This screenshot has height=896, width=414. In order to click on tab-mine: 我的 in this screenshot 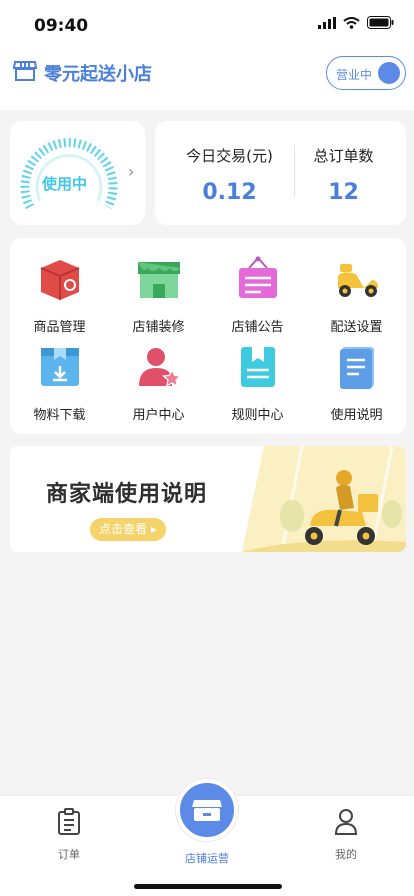, I will do `click(346, 835)`.